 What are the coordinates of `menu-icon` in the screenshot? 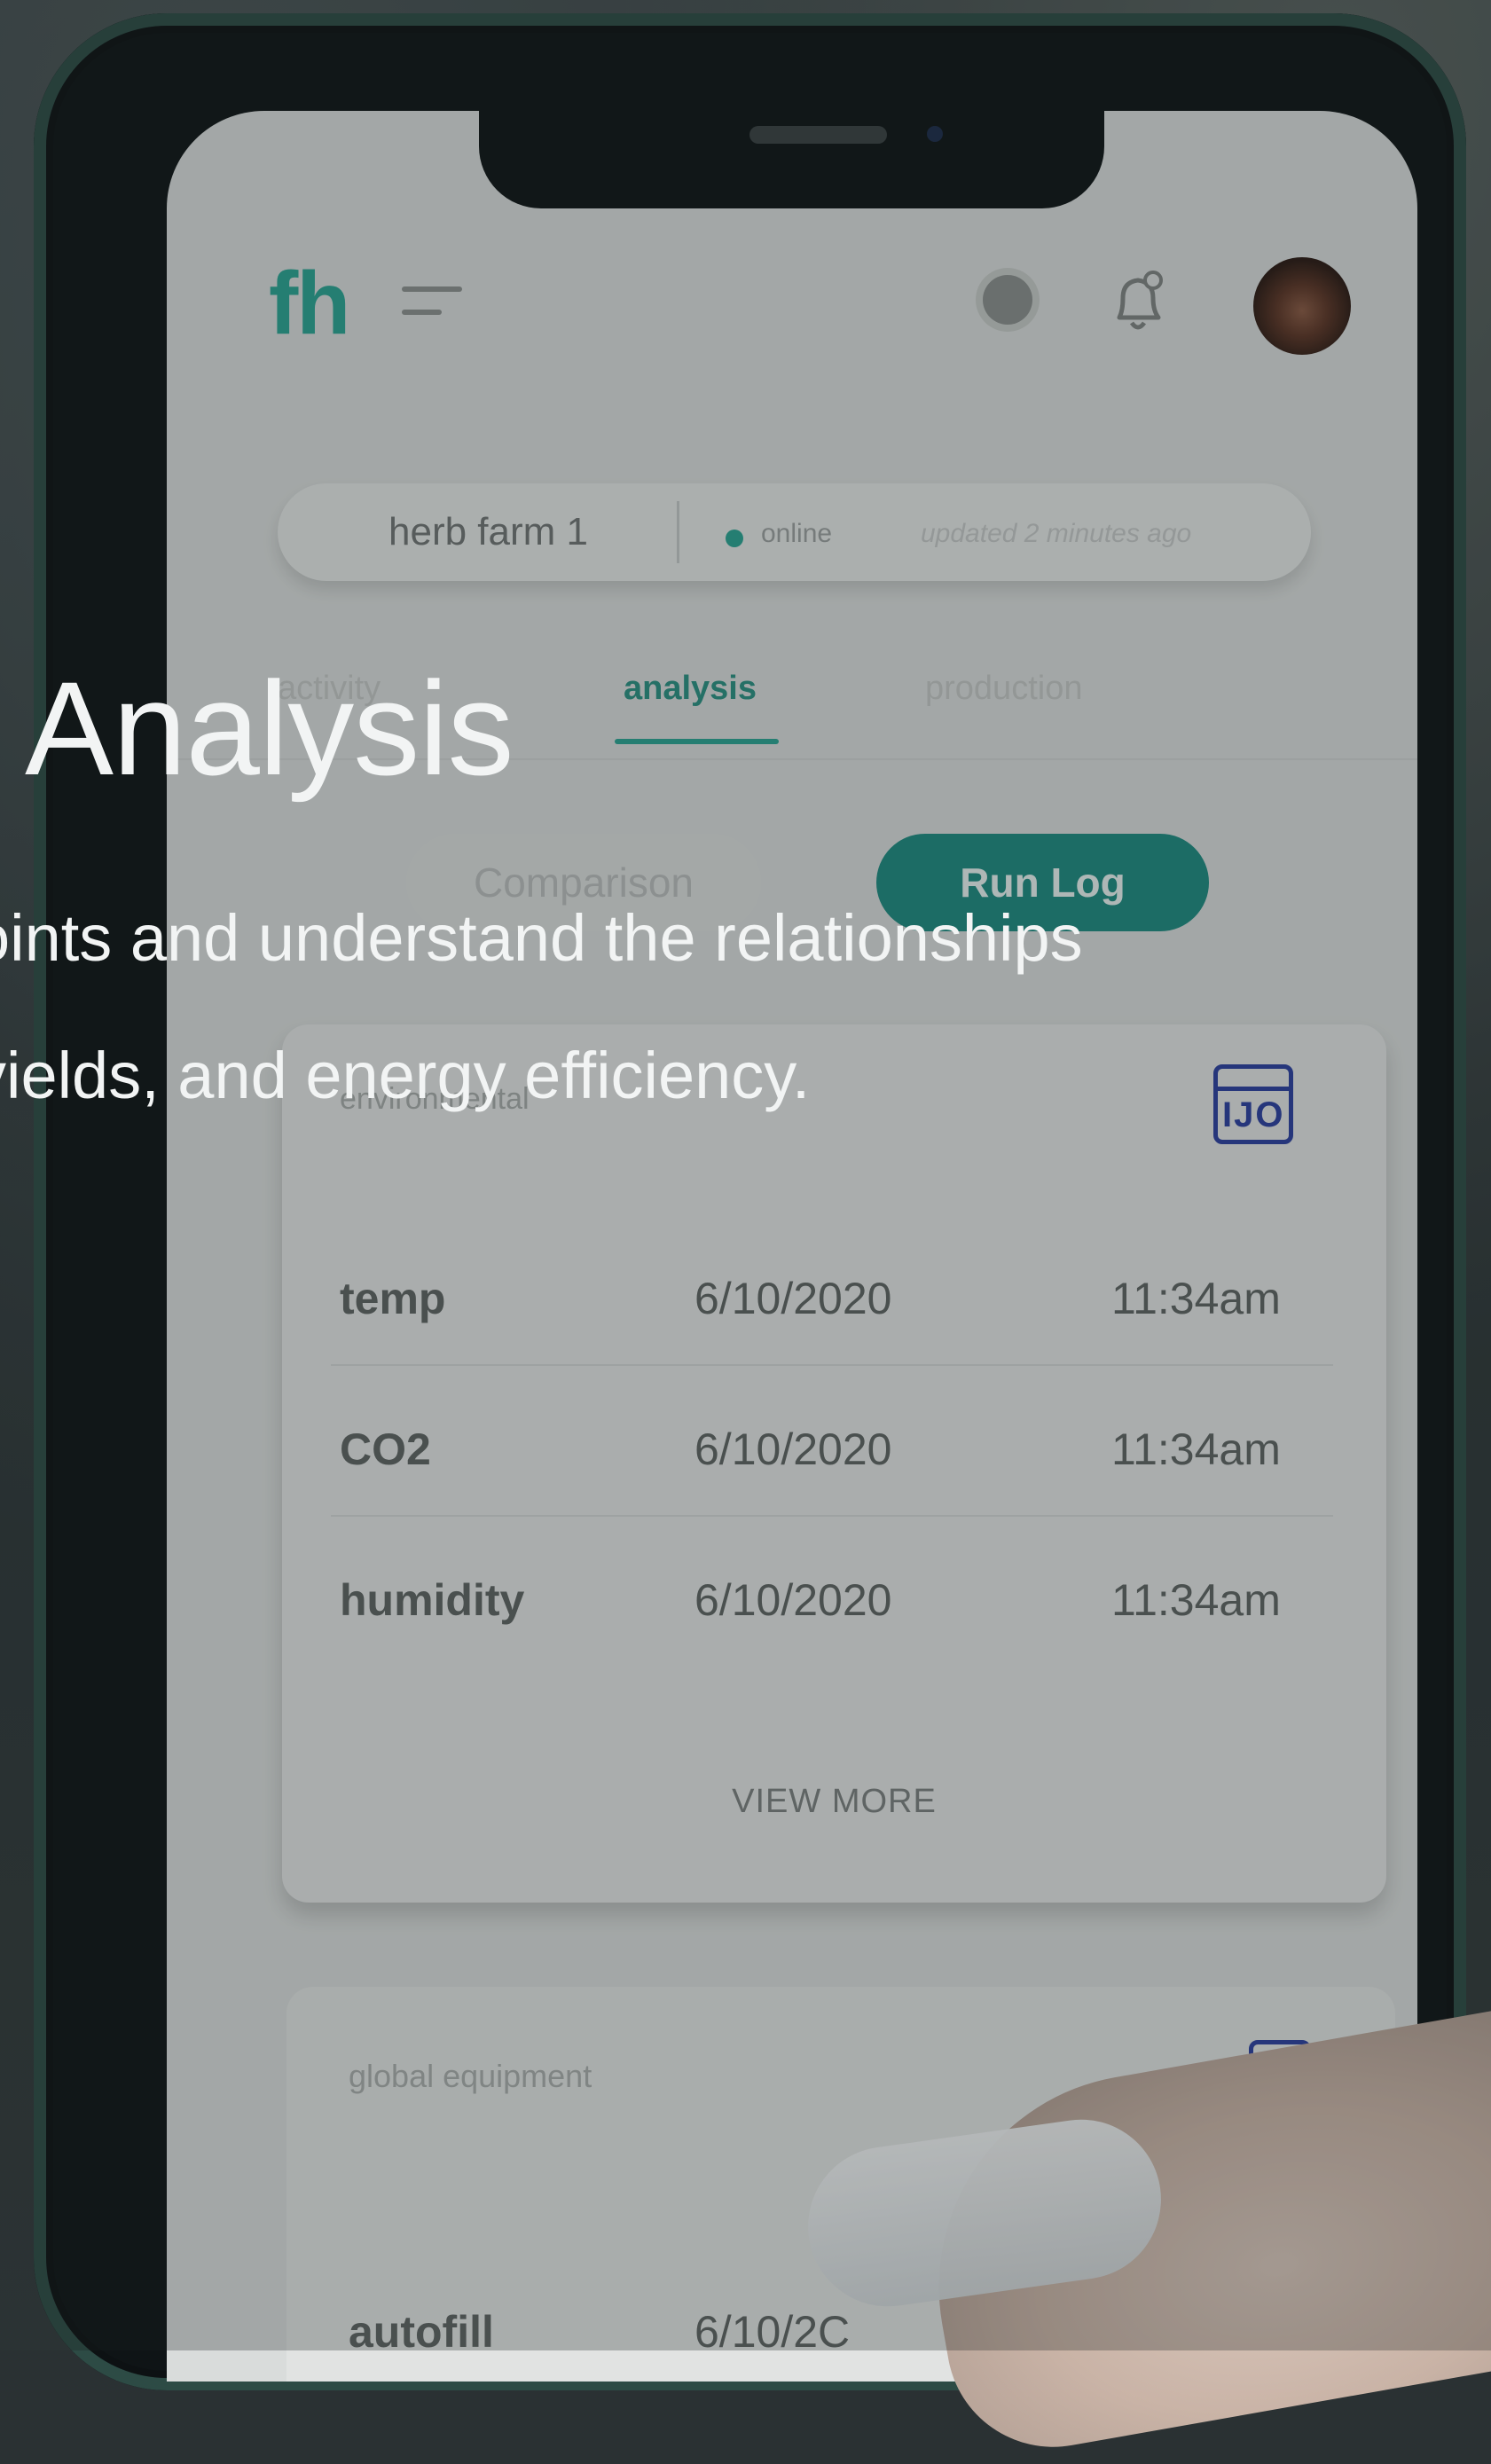 It's located at (433, 308).